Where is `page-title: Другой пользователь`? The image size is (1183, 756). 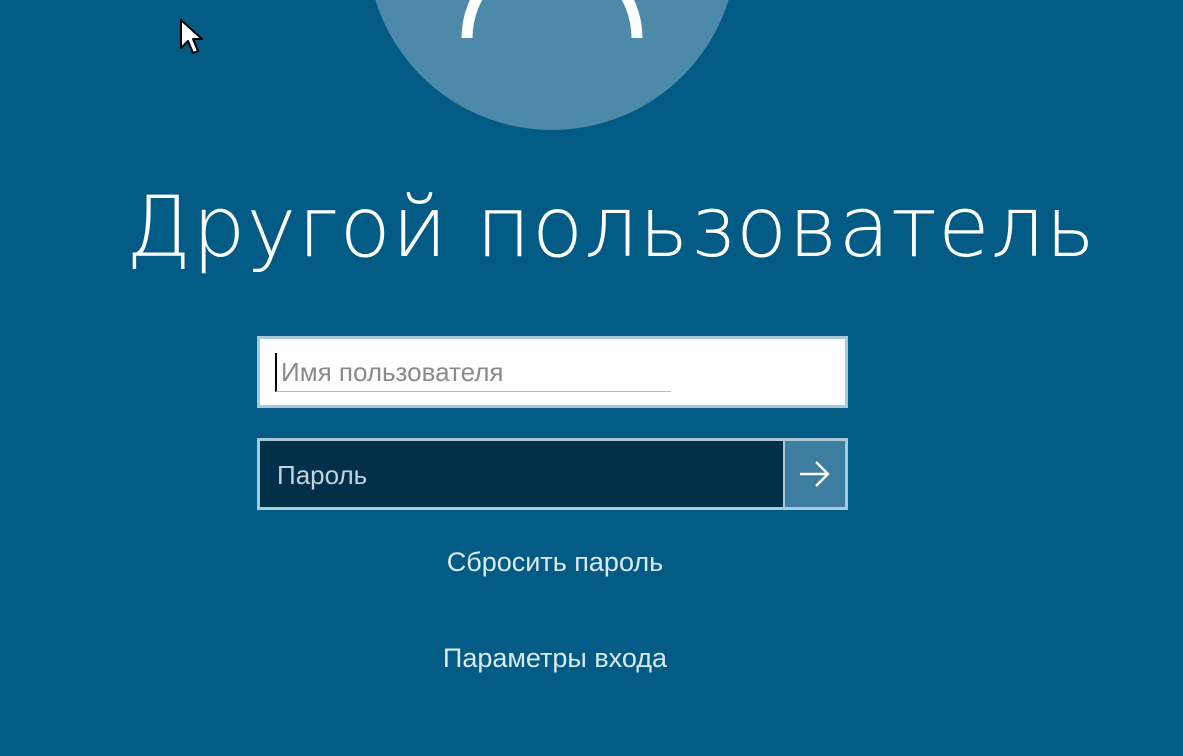 page-title: Другой пользователь is located at coordinates (611, 227).